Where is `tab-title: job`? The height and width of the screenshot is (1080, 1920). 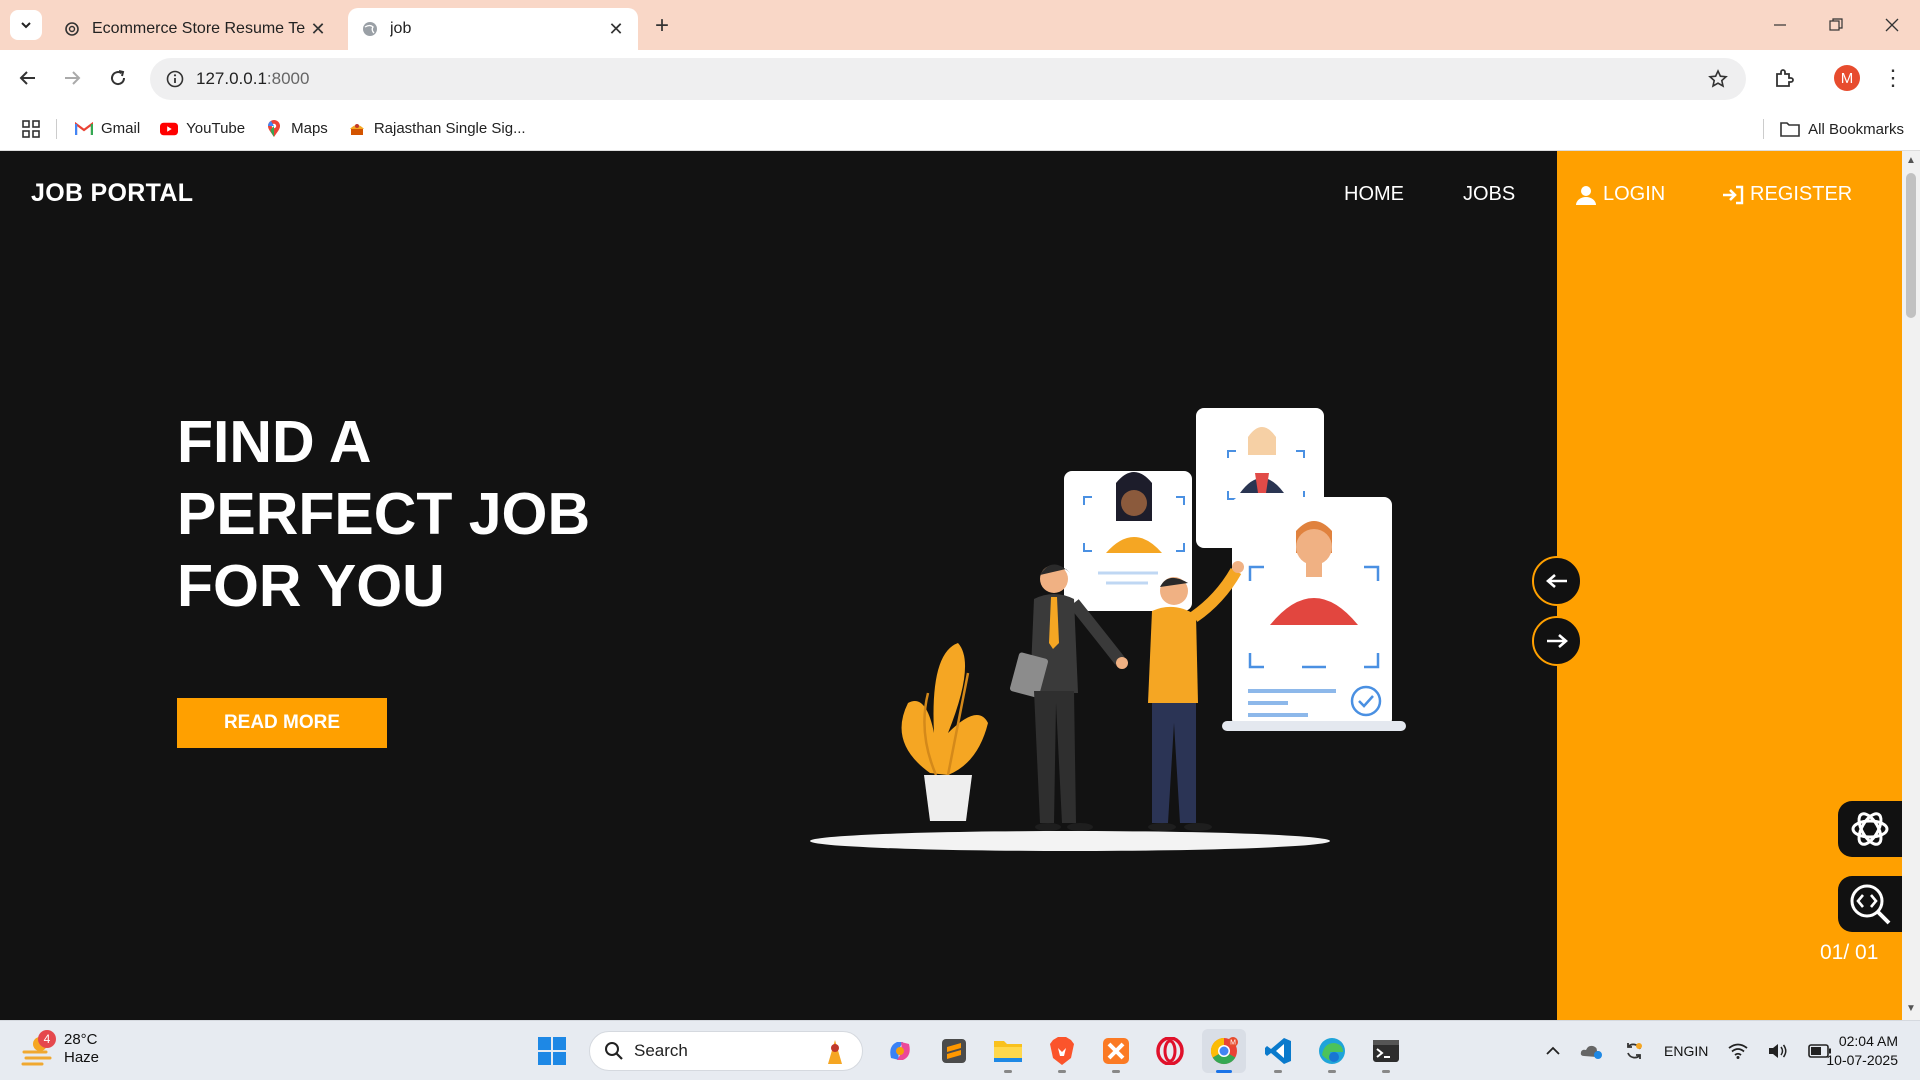
tab-title: job is located at coordinates (401, 28).